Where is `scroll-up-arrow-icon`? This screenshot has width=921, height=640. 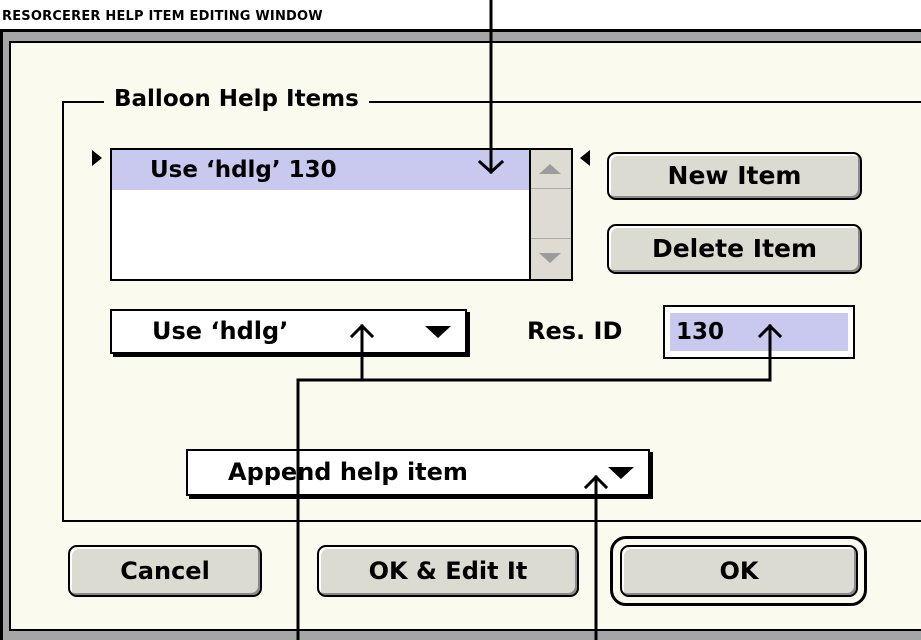 scroll-up-arrow-icon is located at coordinates (550, 169).